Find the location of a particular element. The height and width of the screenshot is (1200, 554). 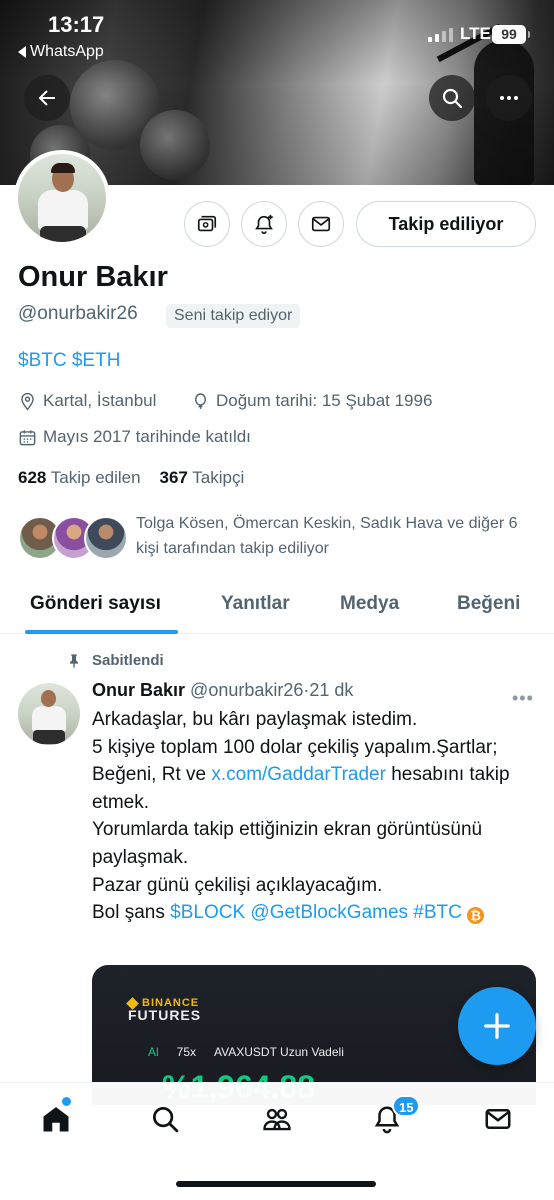

profile-name: Onur Bakır is located at coordinates (93, 277).